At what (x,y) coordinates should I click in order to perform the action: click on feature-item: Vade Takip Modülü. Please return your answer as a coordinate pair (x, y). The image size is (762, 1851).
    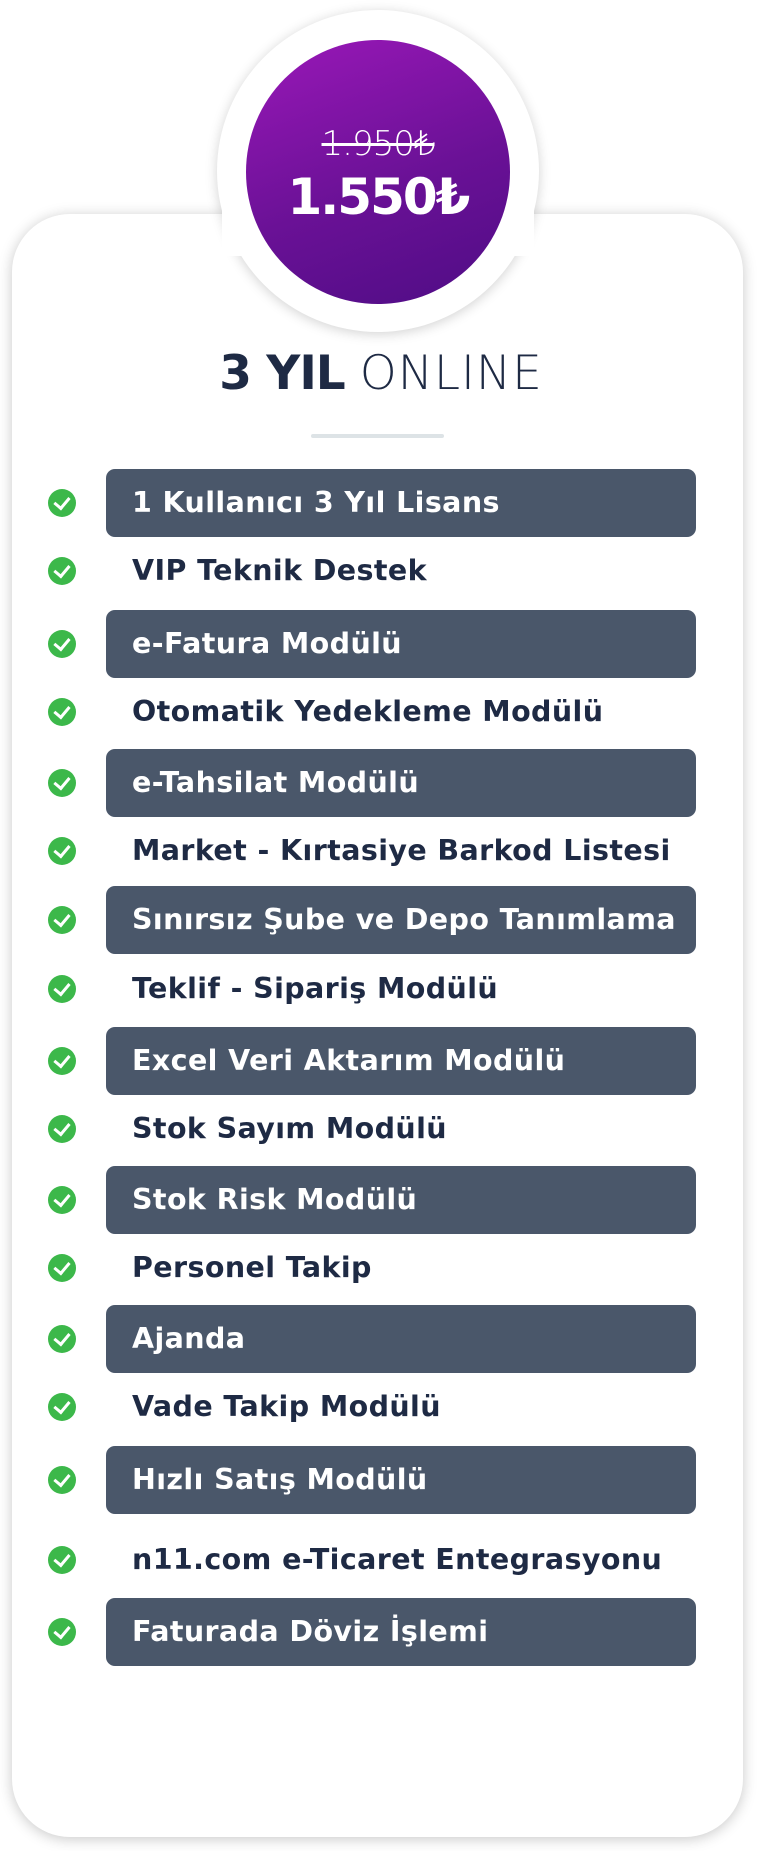
    Looking at the image, I should click on (381, 1407).